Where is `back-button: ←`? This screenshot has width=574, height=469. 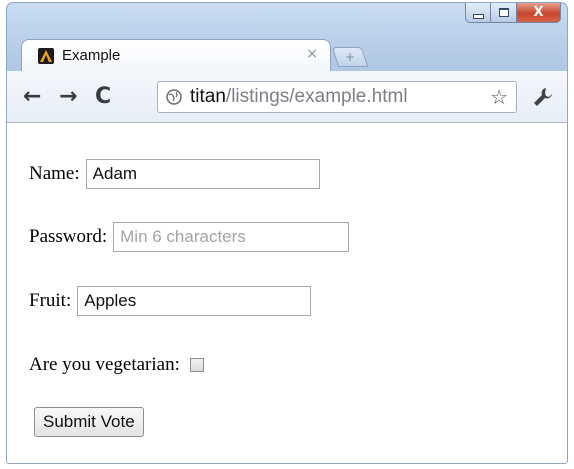 back-button: ← is located at coordinates (32, 97).